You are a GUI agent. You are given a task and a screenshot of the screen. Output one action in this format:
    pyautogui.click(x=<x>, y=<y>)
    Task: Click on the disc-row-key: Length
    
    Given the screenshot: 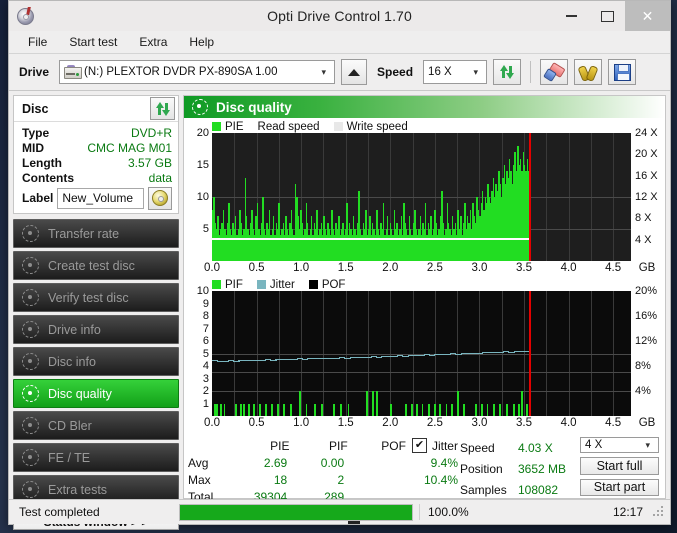 What is the action you would take?
    pyautogui.click(x=42, y=162)
    